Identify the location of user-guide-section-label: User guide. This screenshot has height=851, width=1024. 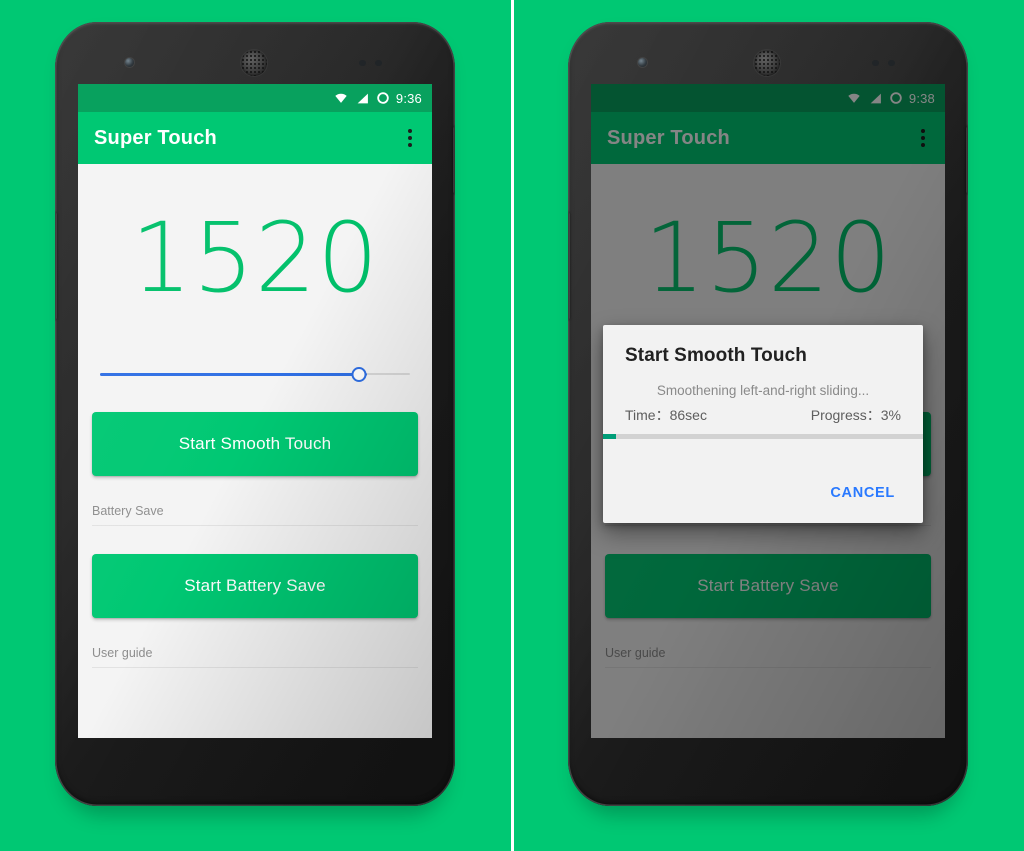
(255, 657).